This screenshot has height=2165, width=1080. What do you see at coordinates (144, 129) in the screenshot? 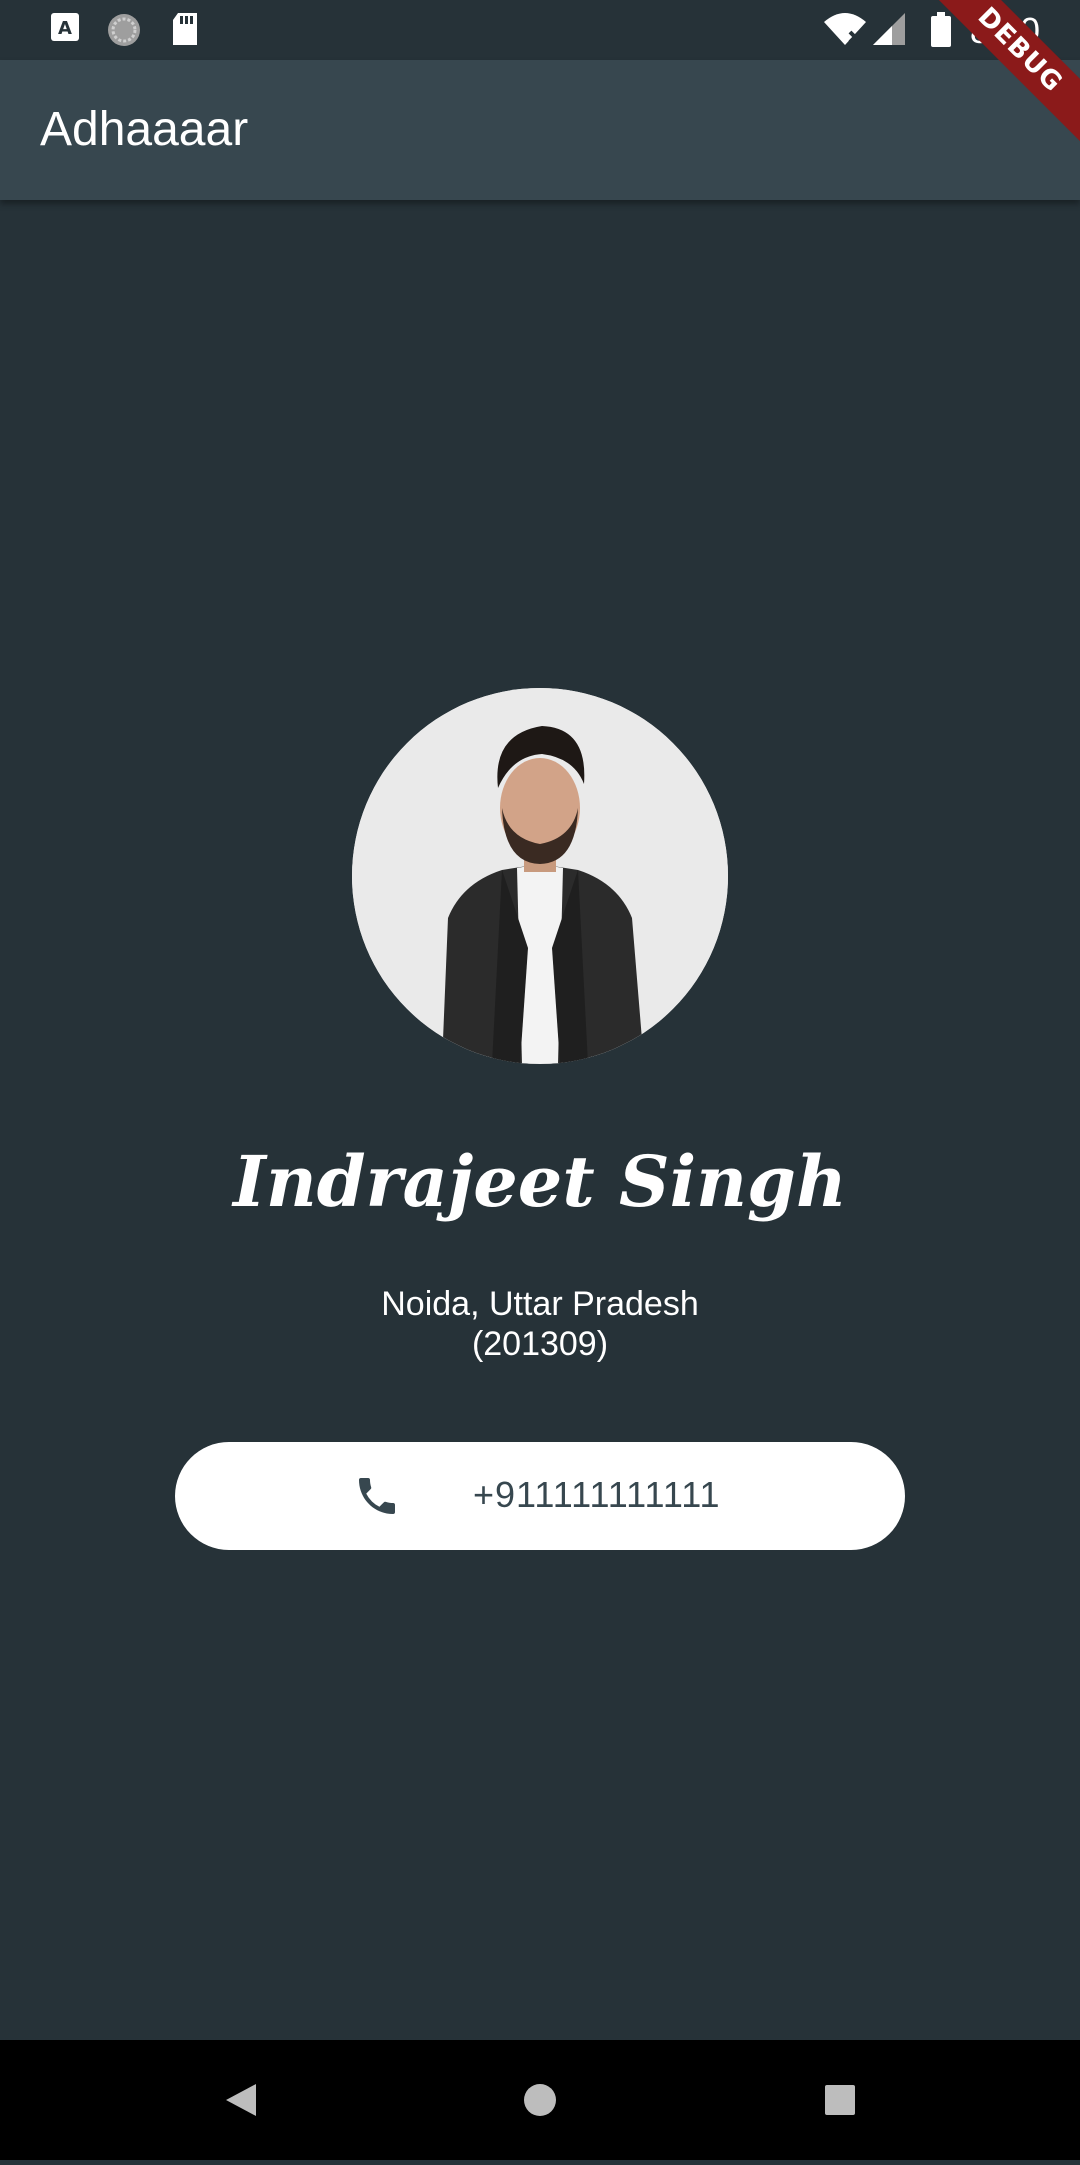
I see `app-title: Adhaaaar` at bounding box center [144, 129].